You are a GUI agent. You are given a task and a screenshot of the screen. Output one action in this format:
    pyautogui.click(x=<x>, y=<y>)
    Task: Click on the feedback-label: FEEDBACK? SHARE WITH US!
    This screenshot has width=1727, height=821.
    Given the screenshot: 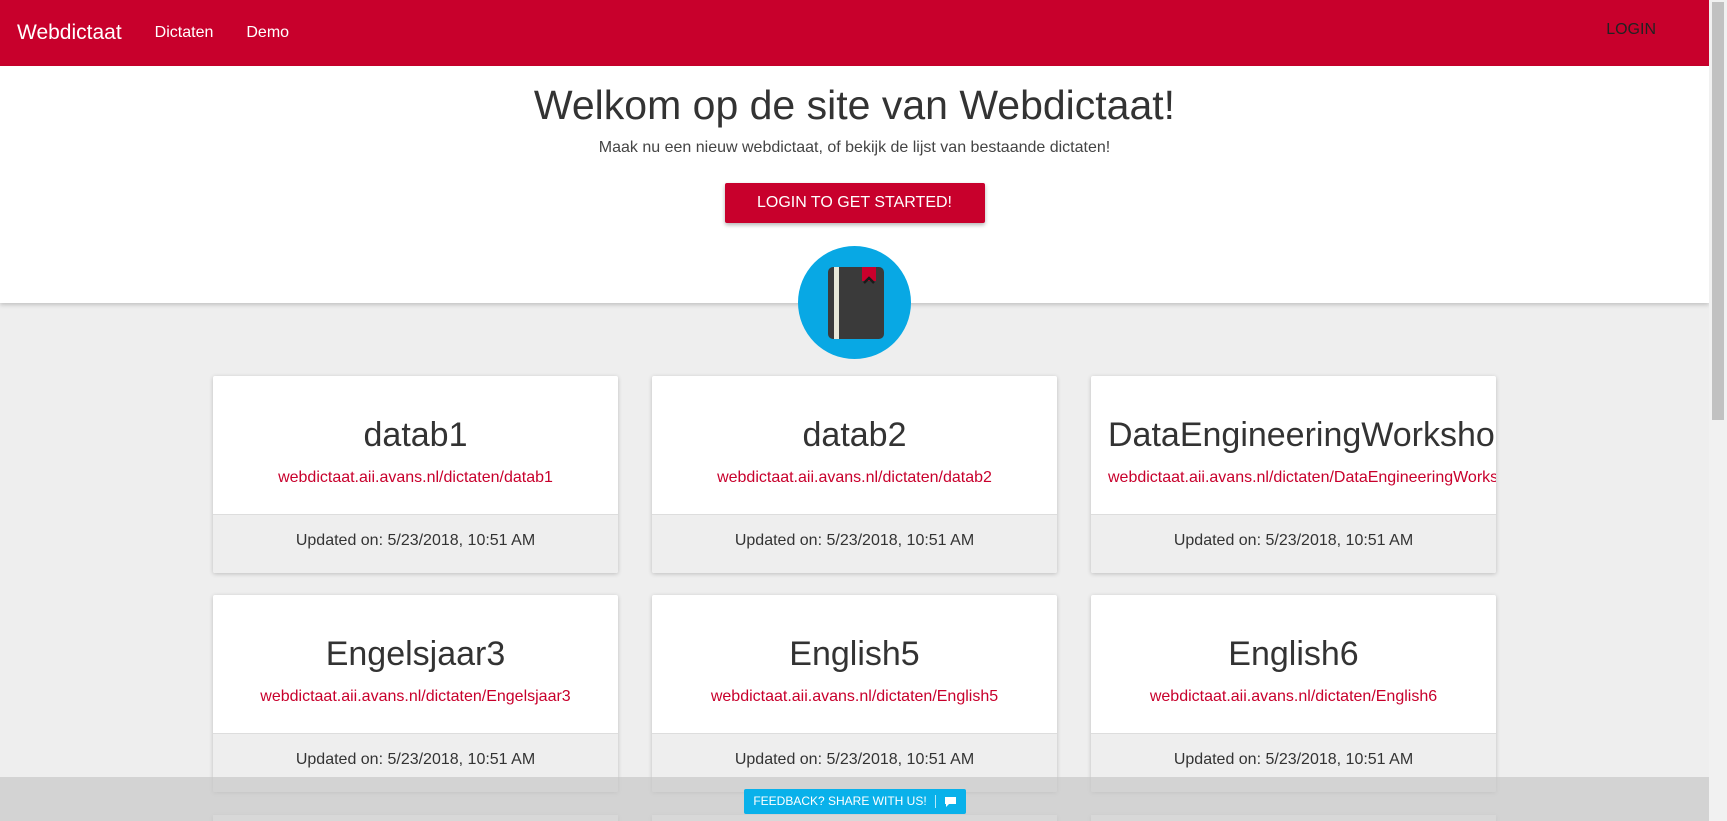 What is the action you would take?
    pyautogui.click(x=840, y=801)
    